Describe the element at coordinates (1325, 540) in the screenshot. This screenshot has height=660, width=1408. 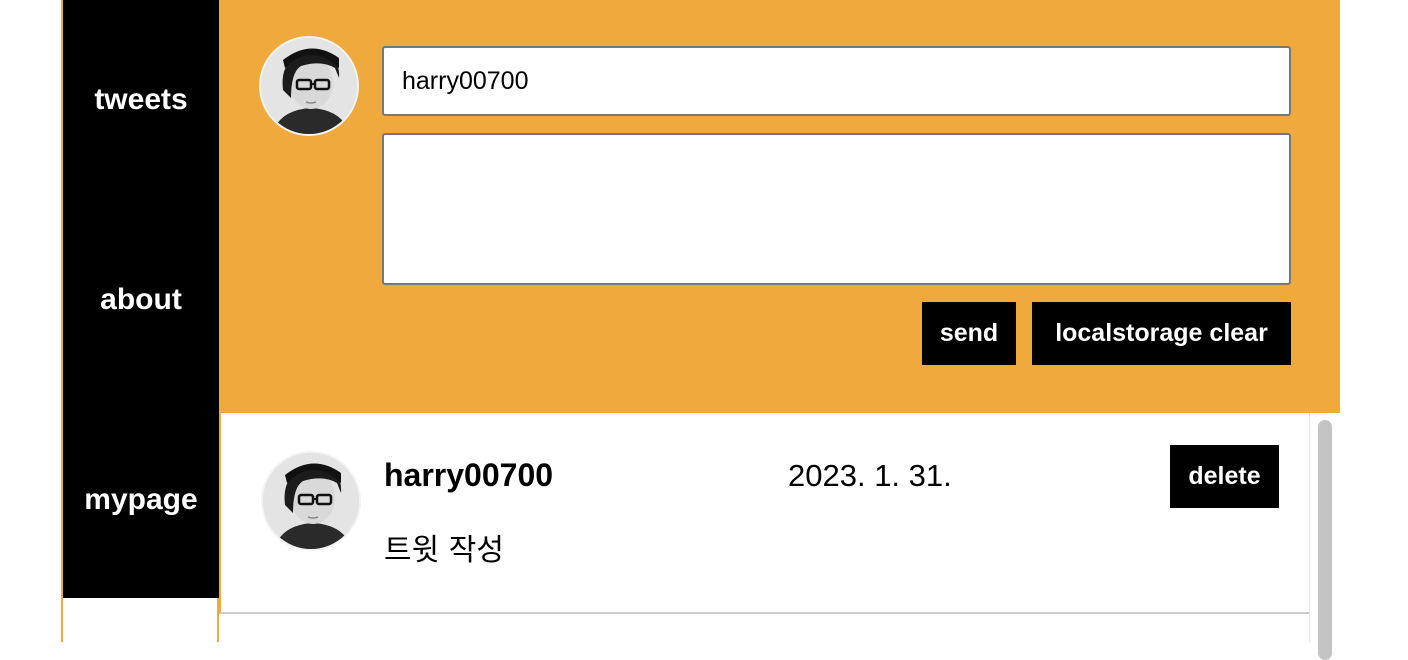
I see `scrollbar-thumb` at that location.